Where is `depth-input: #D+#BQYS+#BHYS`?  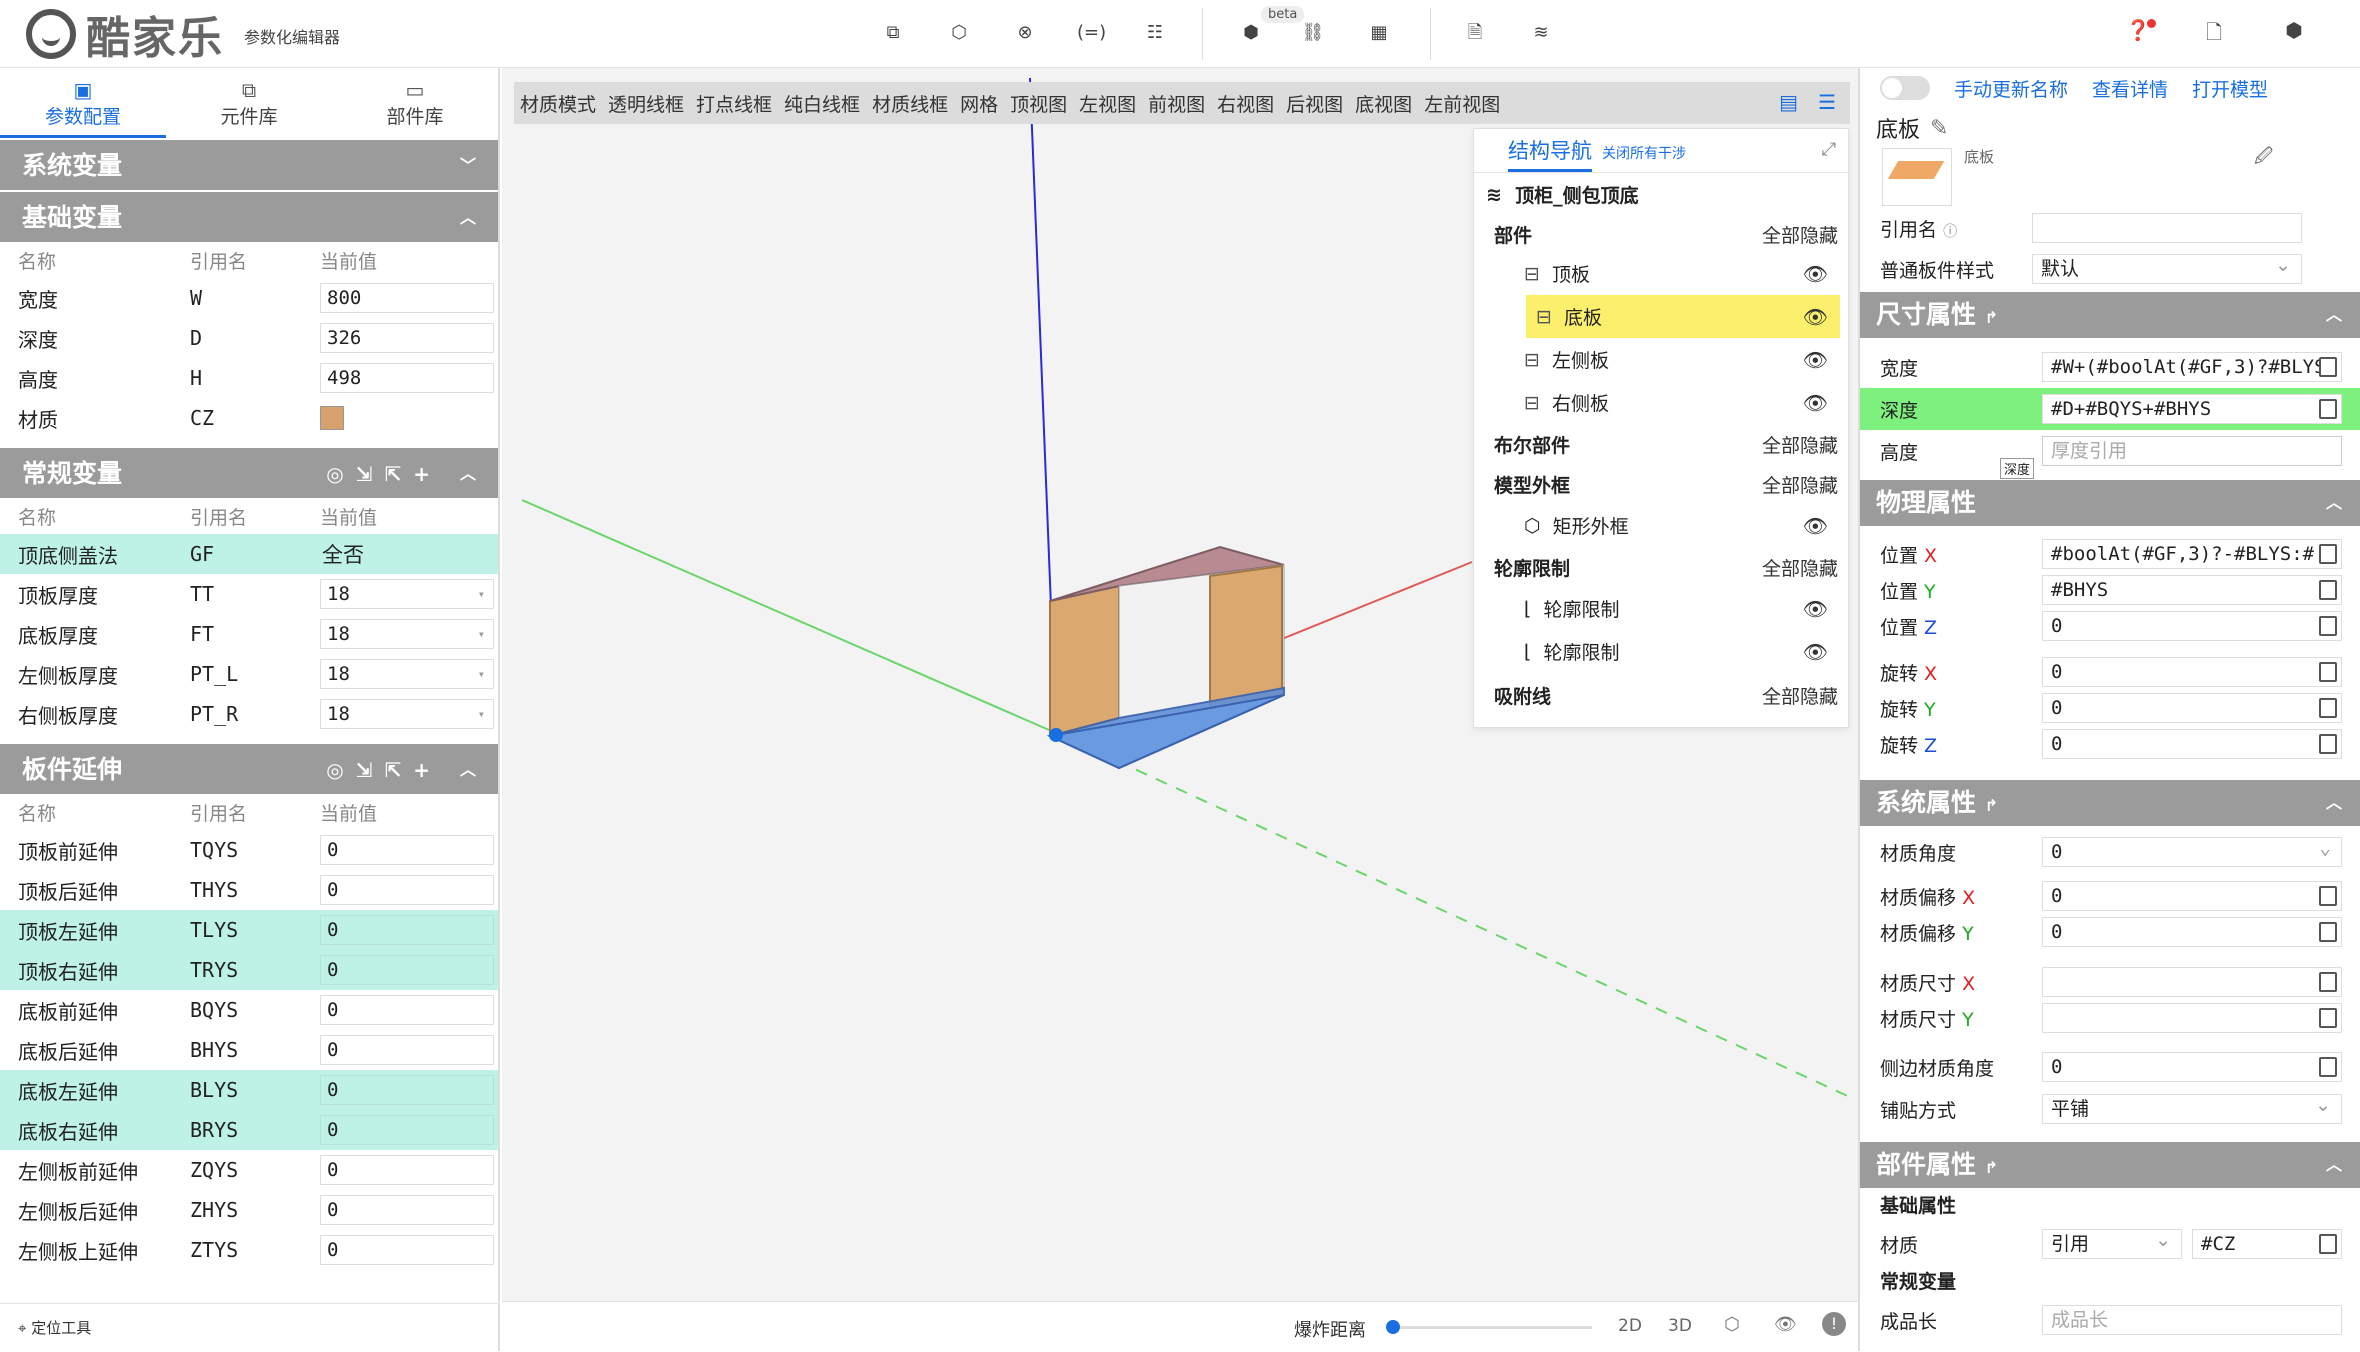 depth-input: #D+#BQYS+#BHYS is located at coordinates (2192, 409).